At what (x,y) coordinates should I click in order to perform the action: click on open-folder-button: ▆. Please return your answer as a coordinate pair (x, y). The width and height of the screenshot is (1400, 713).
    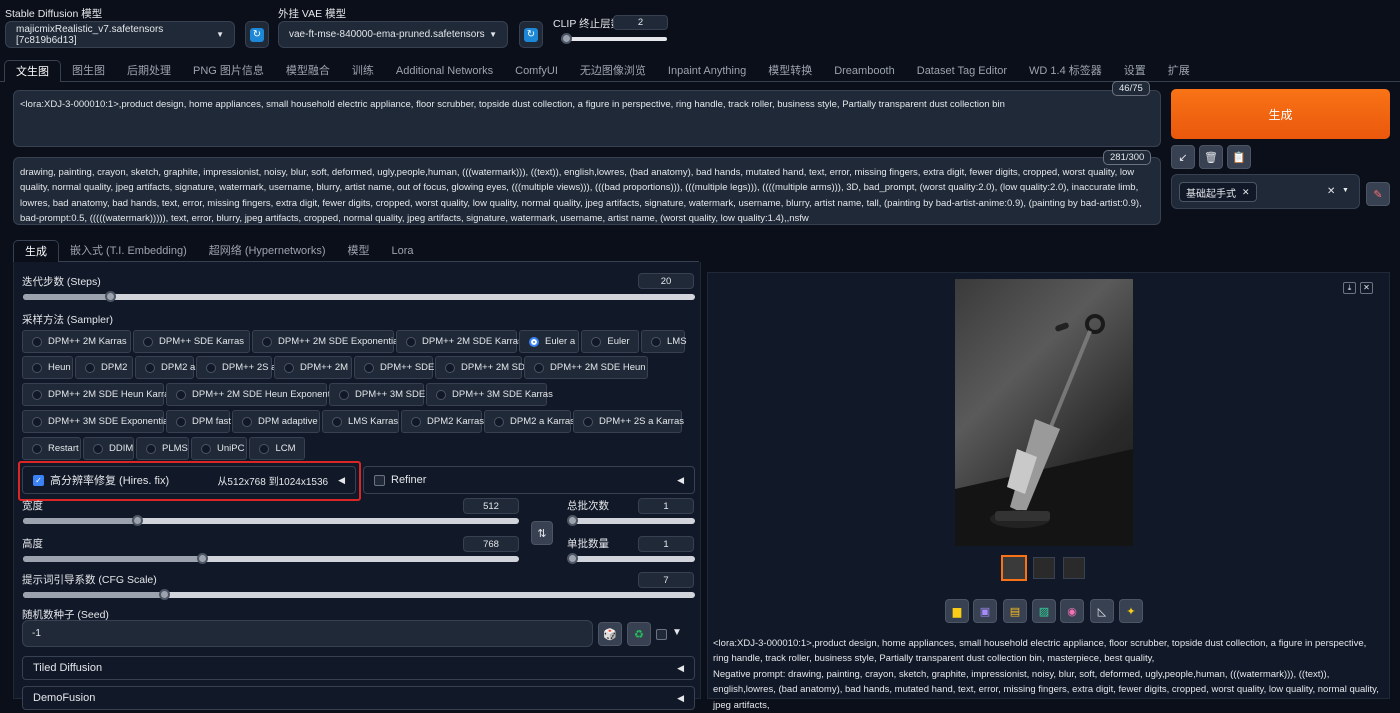
    Looking at the image, I should click on (957, 611).